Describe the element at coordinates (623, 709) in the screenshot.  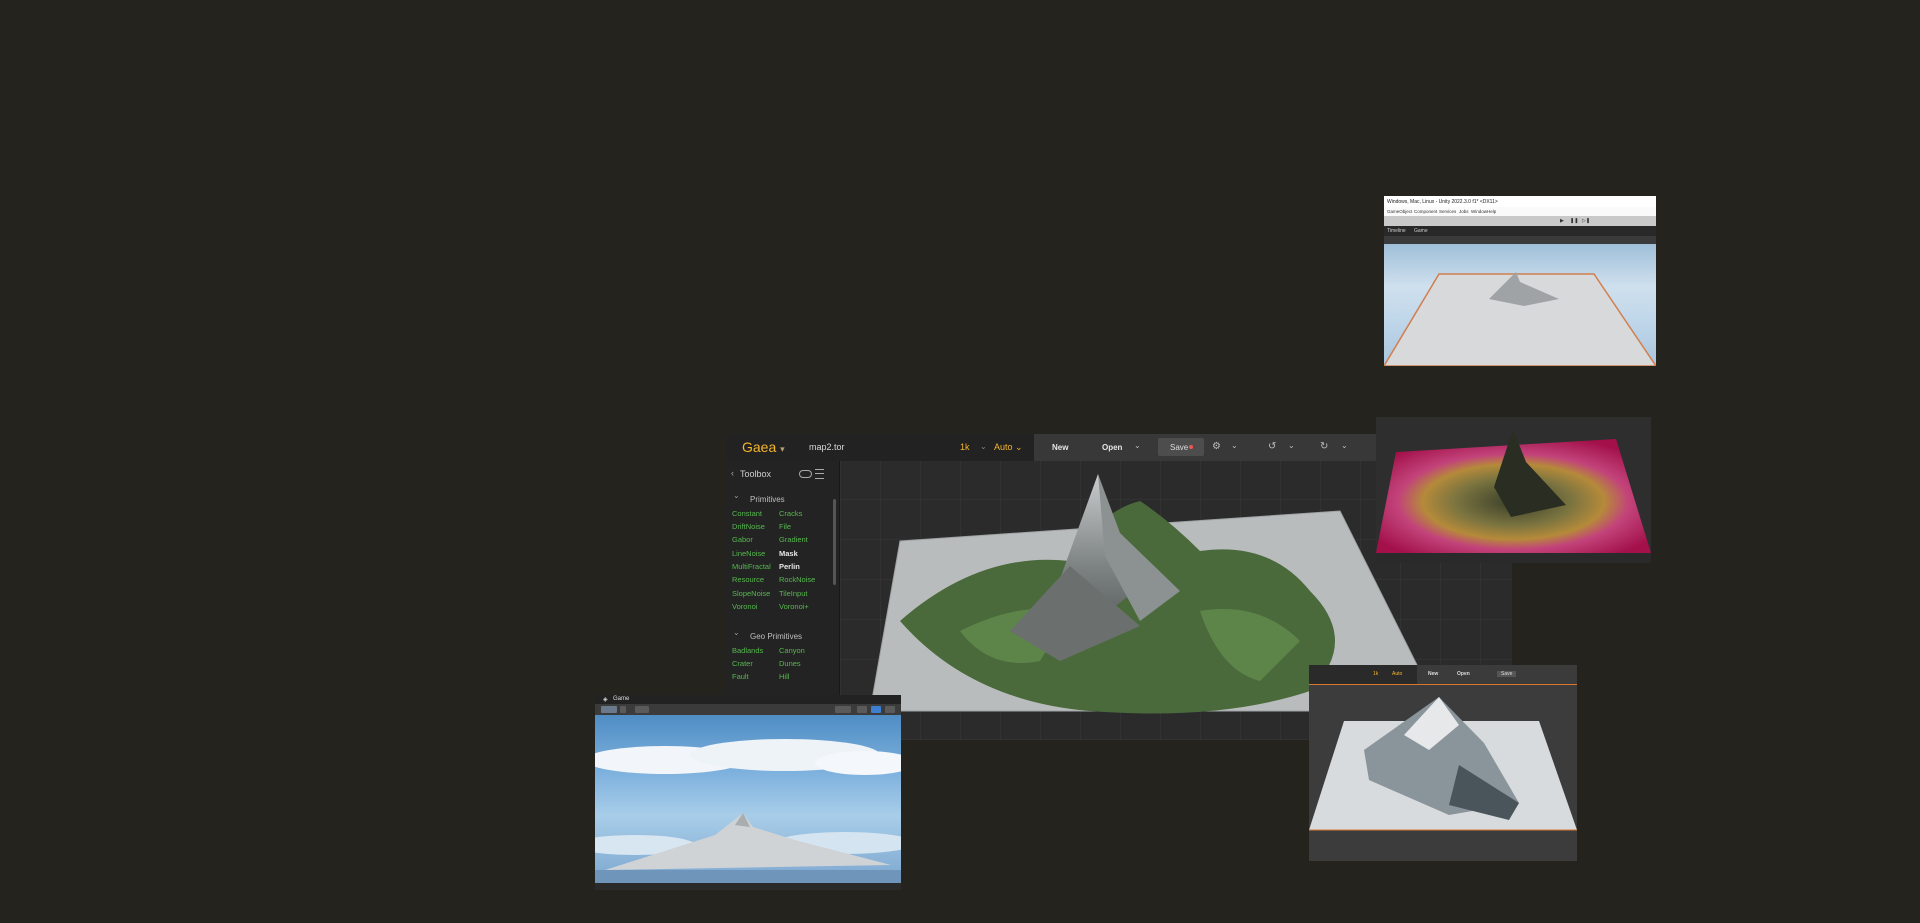
I see `aspect-dropdown` at that location.